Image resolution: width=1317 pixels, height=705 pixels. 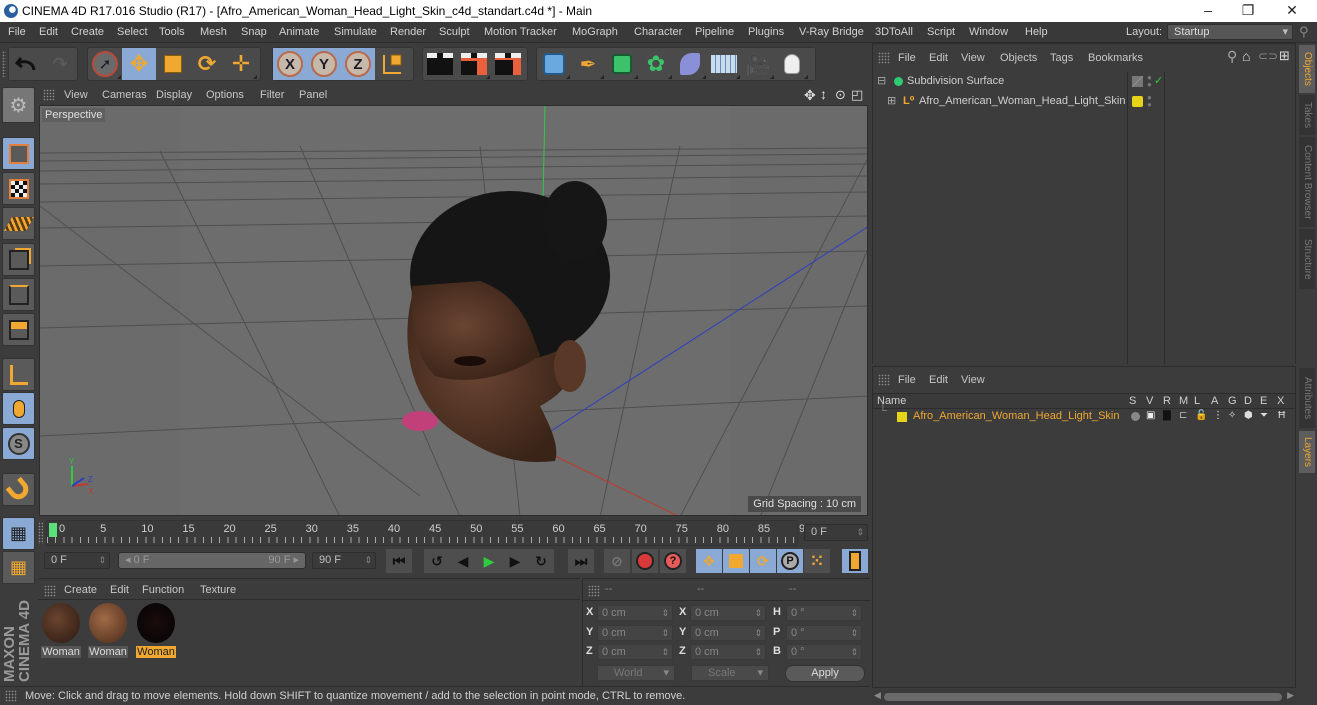 What do you see at coordinates (11, 696) in the screenshot?
I see `status-grip` at bounding box center [11, 696].